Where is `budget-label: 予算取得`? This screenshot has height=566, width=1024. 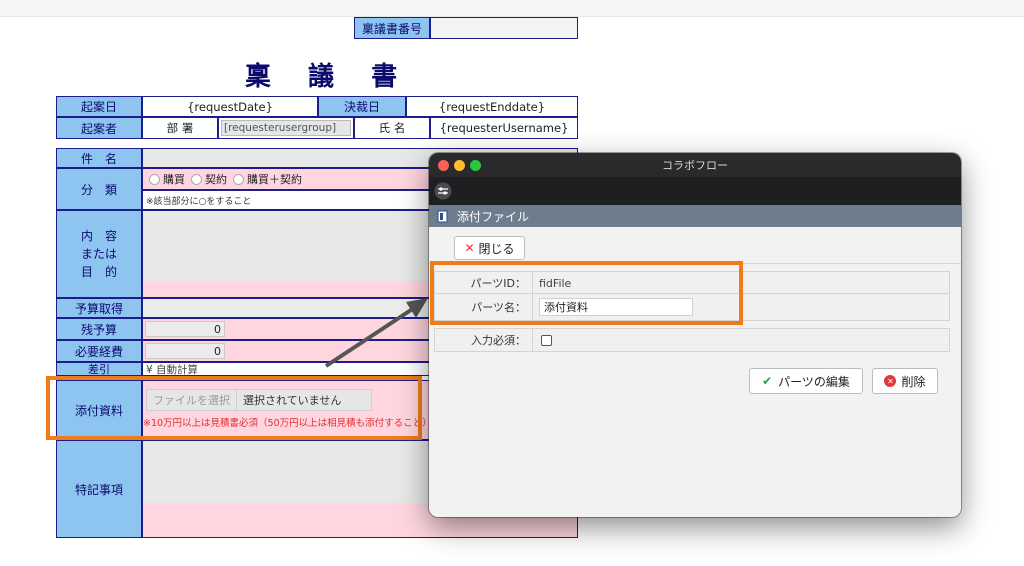 budget-label: 予算取得 is located at coordinates (99, 308).